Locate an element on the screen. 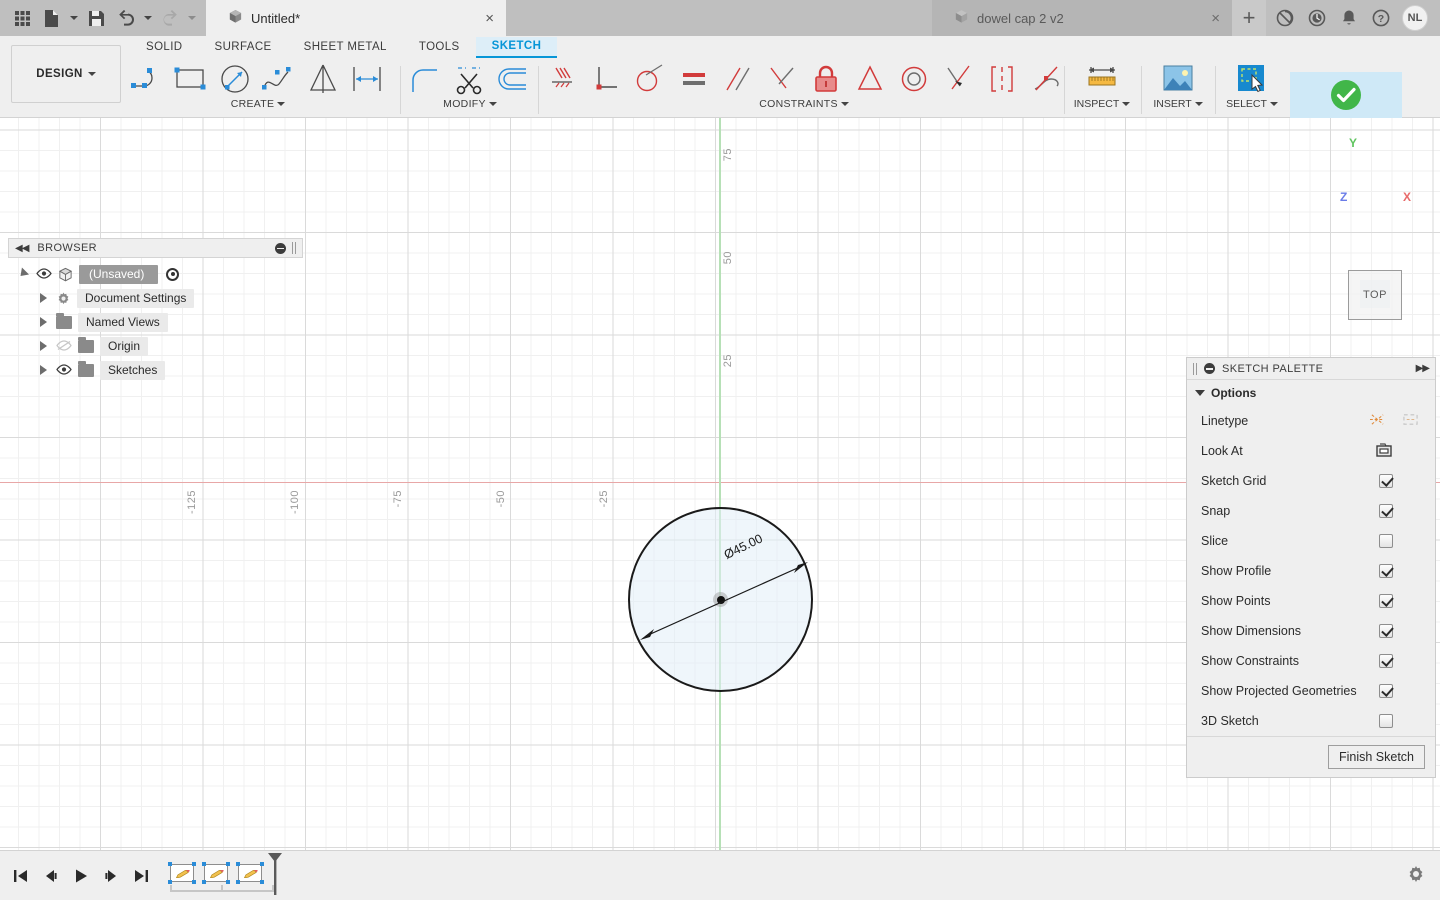  document-tab-active: Untitled* × is located at coordinates (356, 18).